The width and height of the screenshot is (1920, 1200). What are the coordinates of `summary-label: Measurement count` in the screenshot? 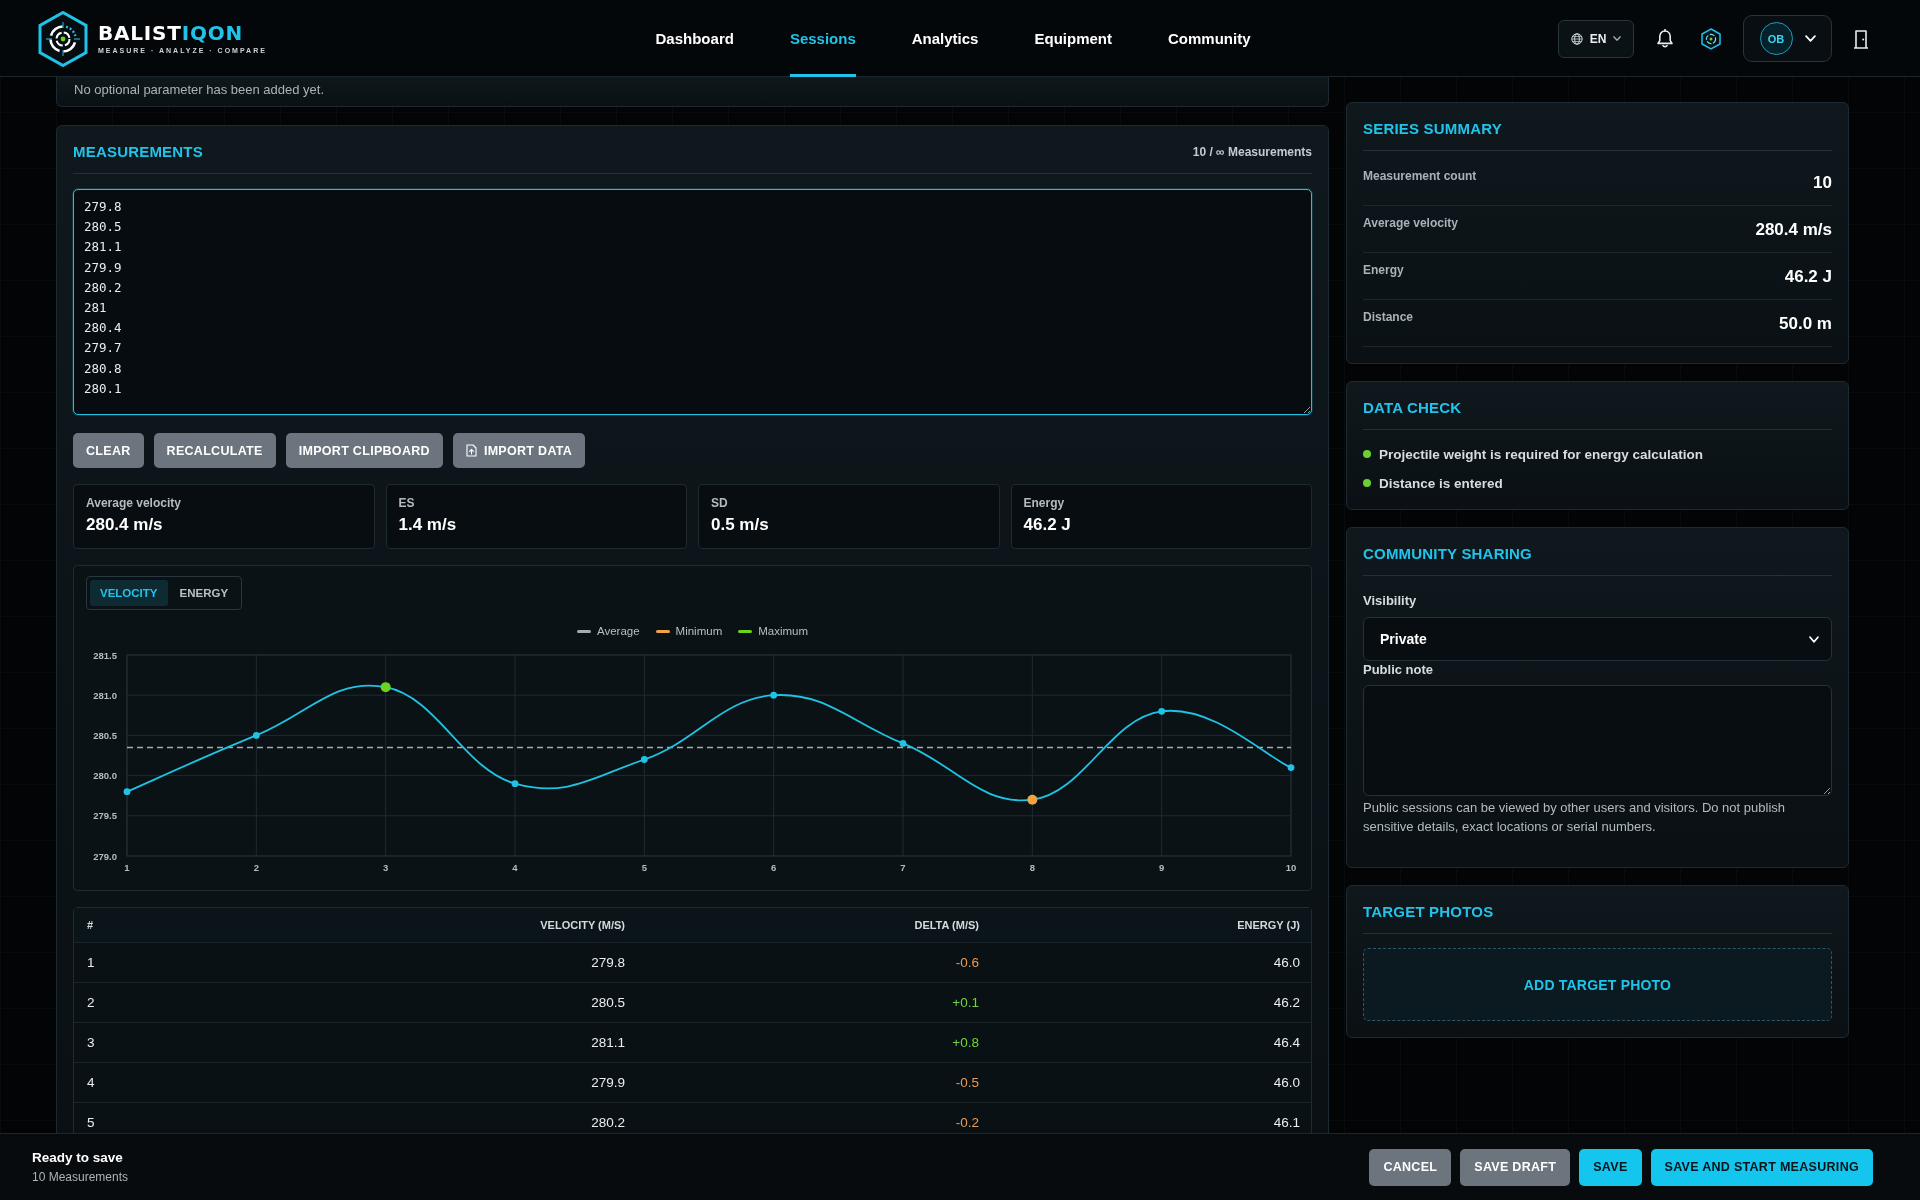 It's located at (1420, 176).